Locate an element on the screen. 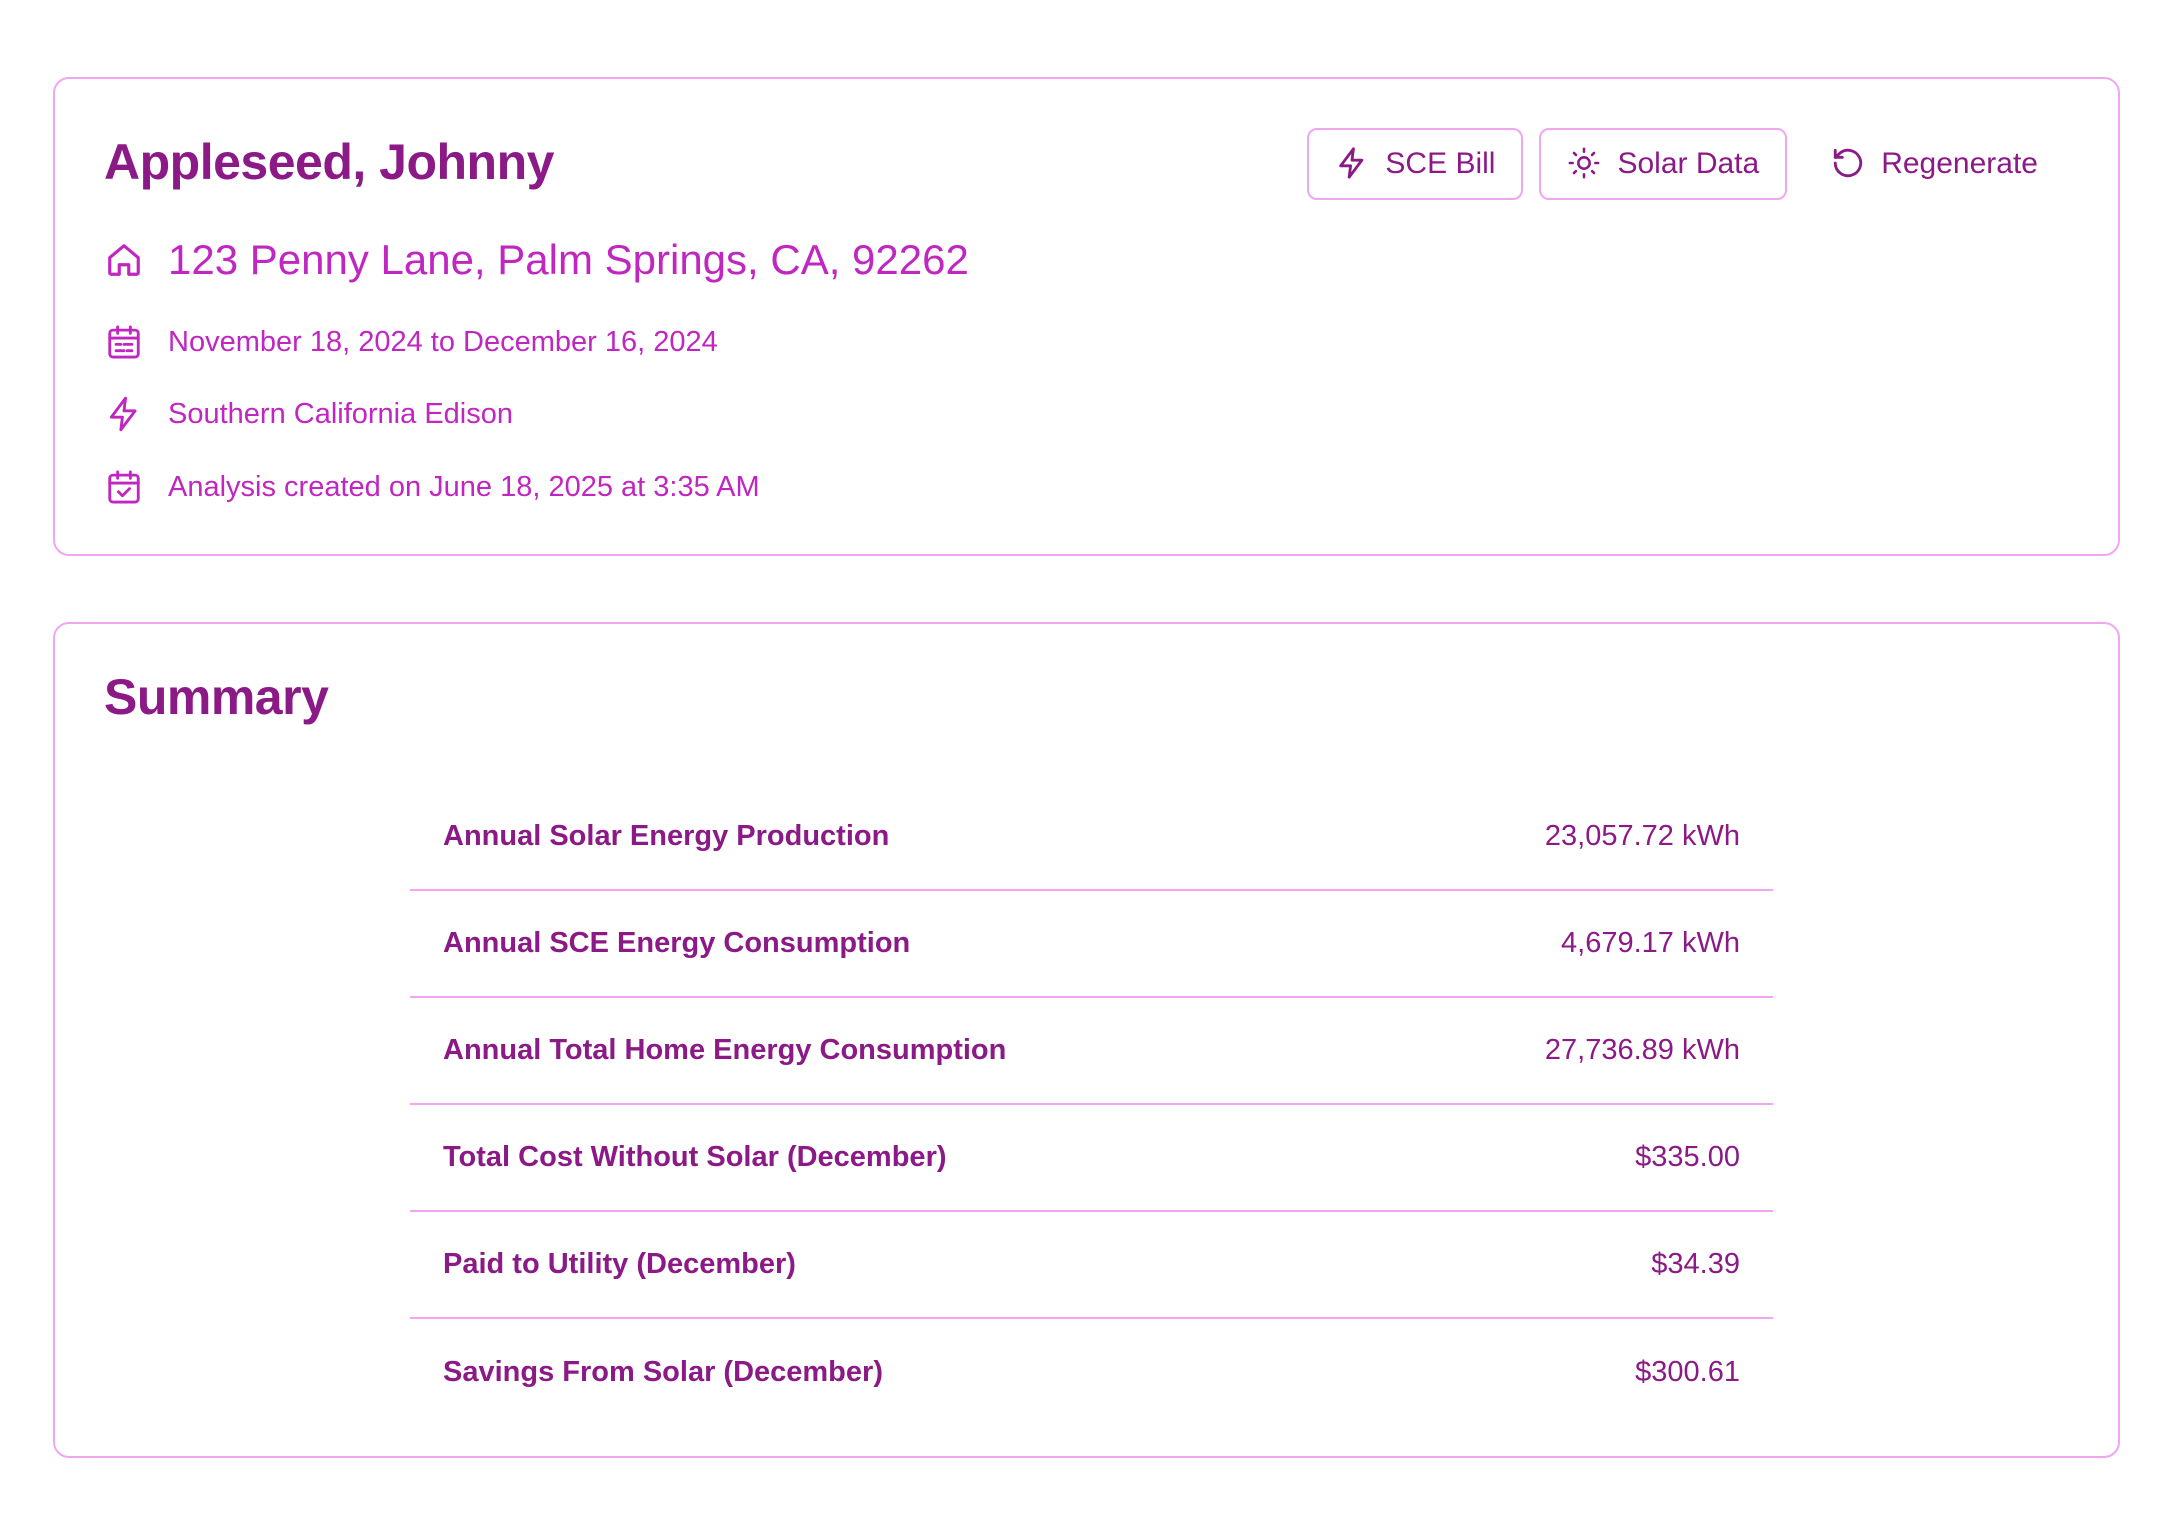  solar-data-button: Solar Data is located at coordinates (1663, 164).